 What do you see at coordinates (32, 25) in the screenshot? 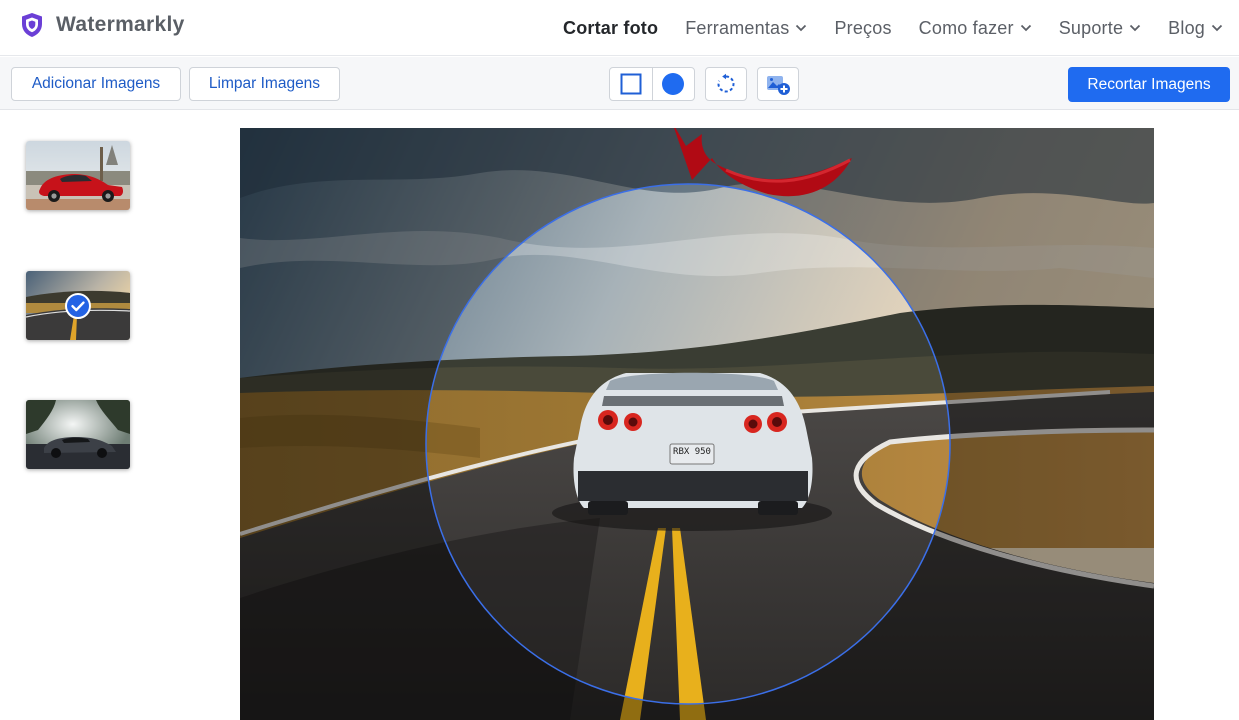
I see `shield-logo-icon` at bounding box center [32, 25].